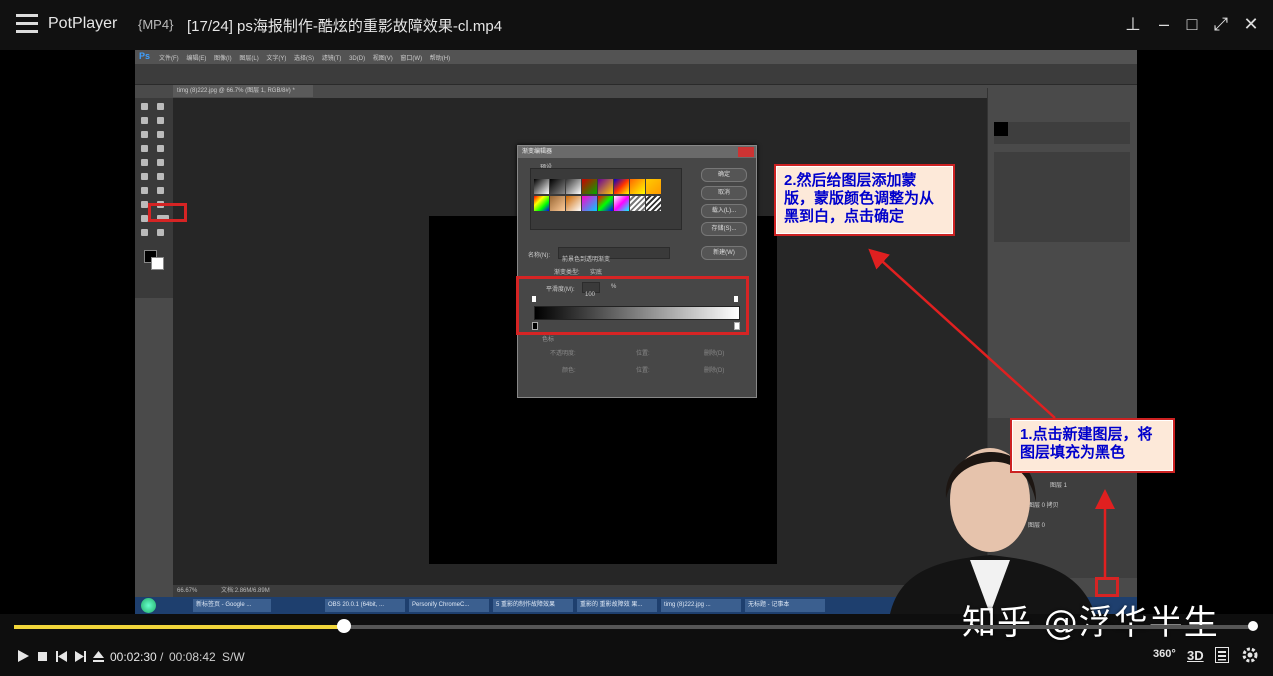 The image size is (1273, 676). What do you see at coordinates (160, 148) in the screenshot?
I see `brush-tool-icon` at bounding box center [160, 148].